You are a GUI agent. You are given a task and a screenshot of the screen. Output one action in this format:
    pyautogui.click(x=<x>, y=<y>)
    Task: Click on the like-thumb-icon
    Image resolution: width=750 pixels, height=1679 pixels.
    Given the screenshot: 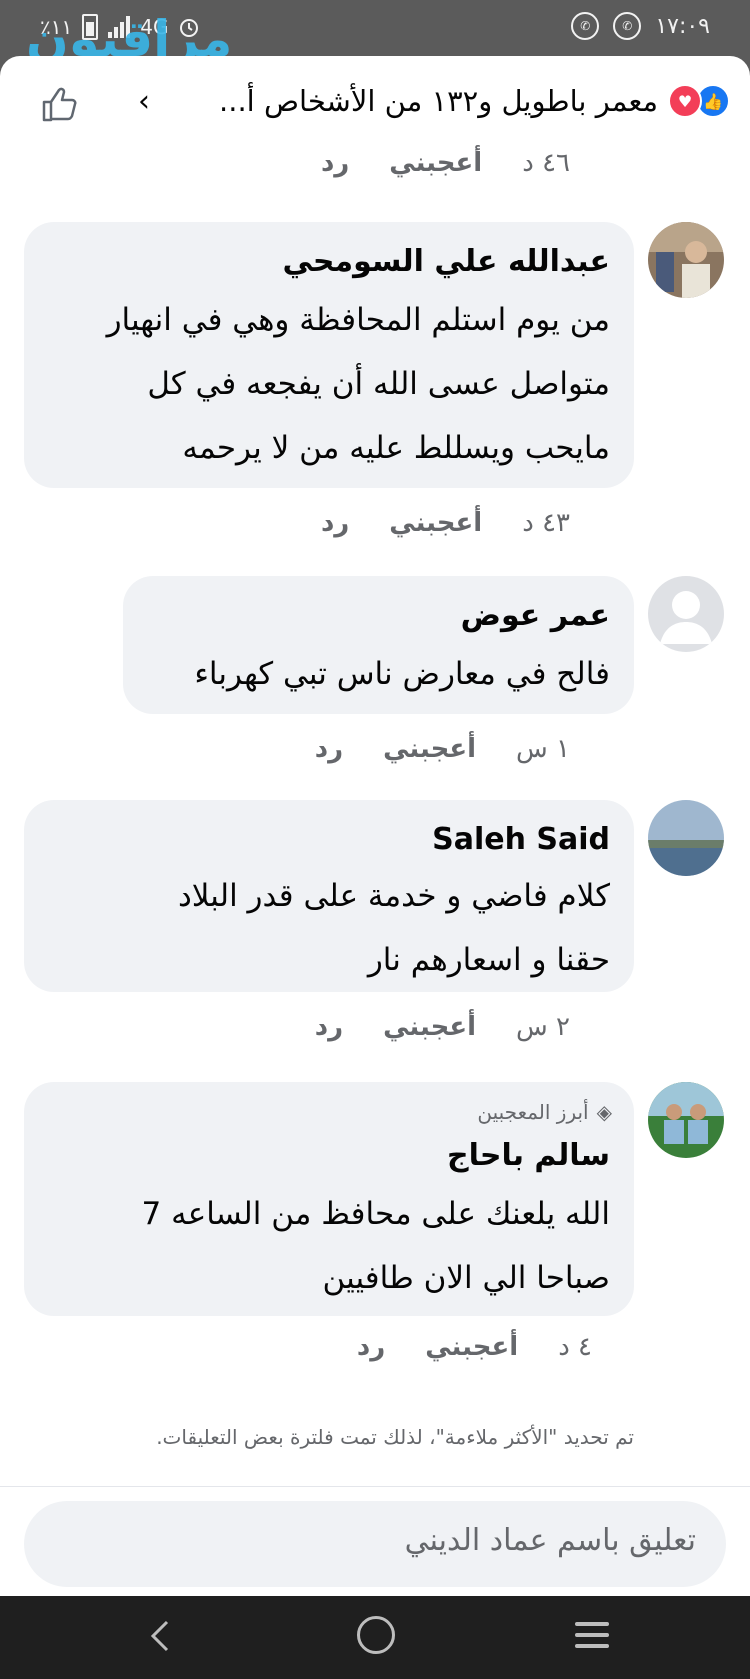 What is the action you would take?
    pyautogui.click(x=58, y=104)
    